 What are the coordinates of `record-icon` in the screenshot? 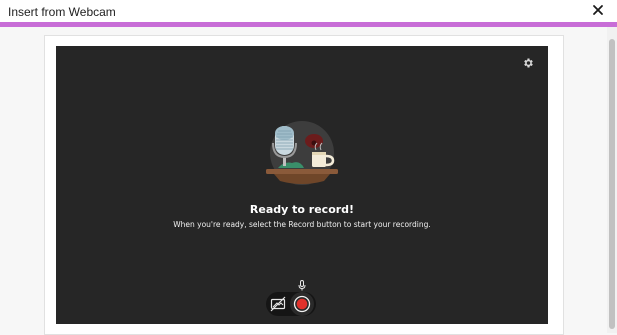 It's located at (302, 304).